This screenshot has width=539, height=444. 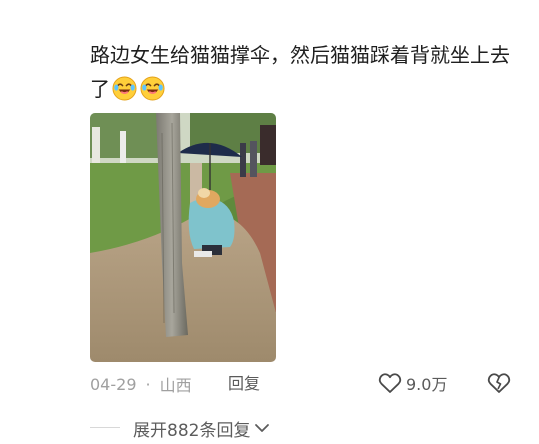 I want to click on chevron-down-icon, so click(x=262, y=428).